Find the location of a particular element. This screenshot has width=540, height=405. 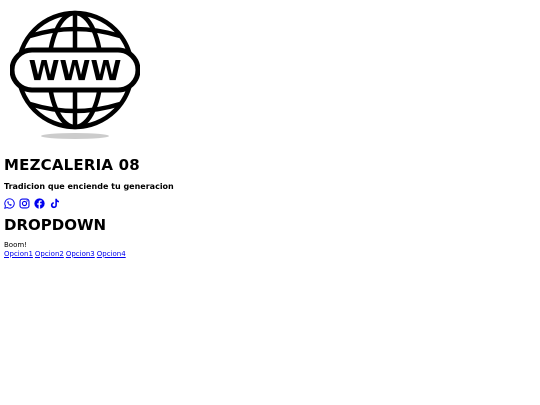

dropdown-title: DROPDOWN is located at coordinates (55, 225).